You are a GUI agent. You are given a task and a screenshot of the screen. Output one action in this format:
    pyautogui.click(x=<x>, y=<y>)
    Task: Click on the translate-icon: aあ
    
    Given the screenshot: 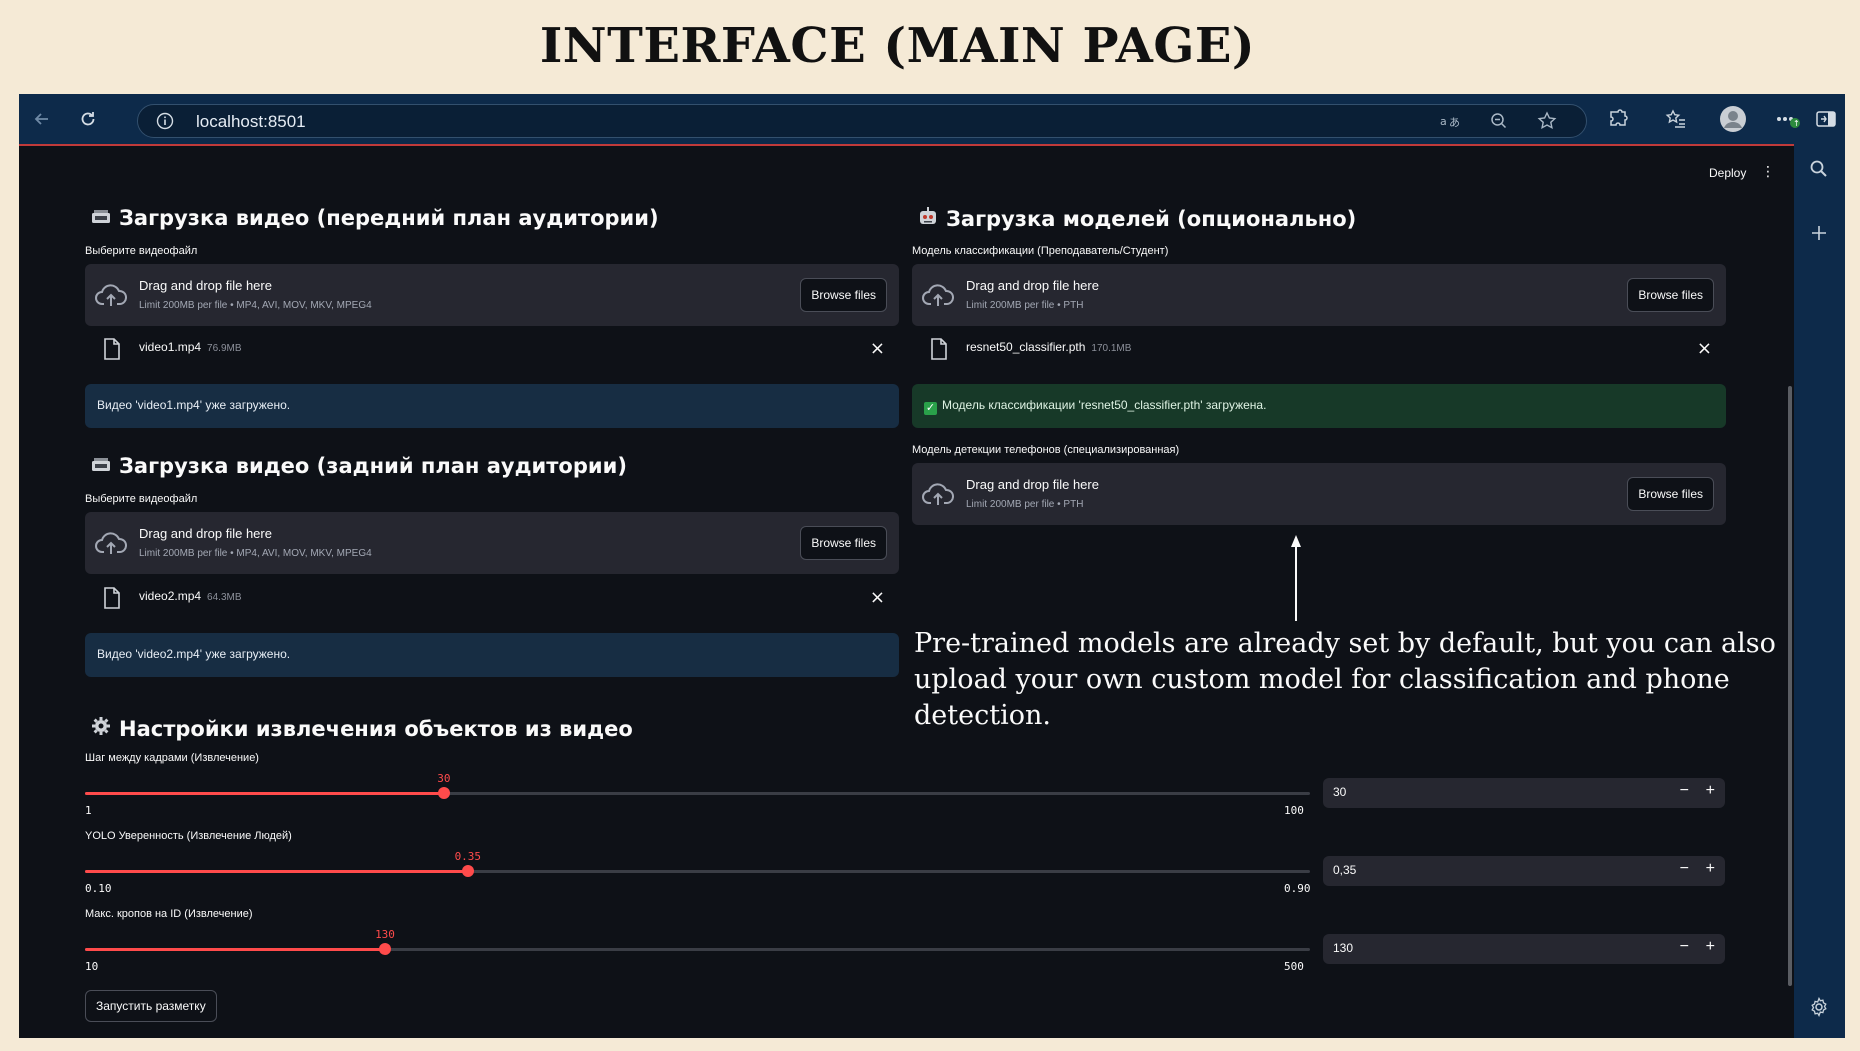 What is the action you would take?
    pyautogui.click(x=1451, y=121)
    